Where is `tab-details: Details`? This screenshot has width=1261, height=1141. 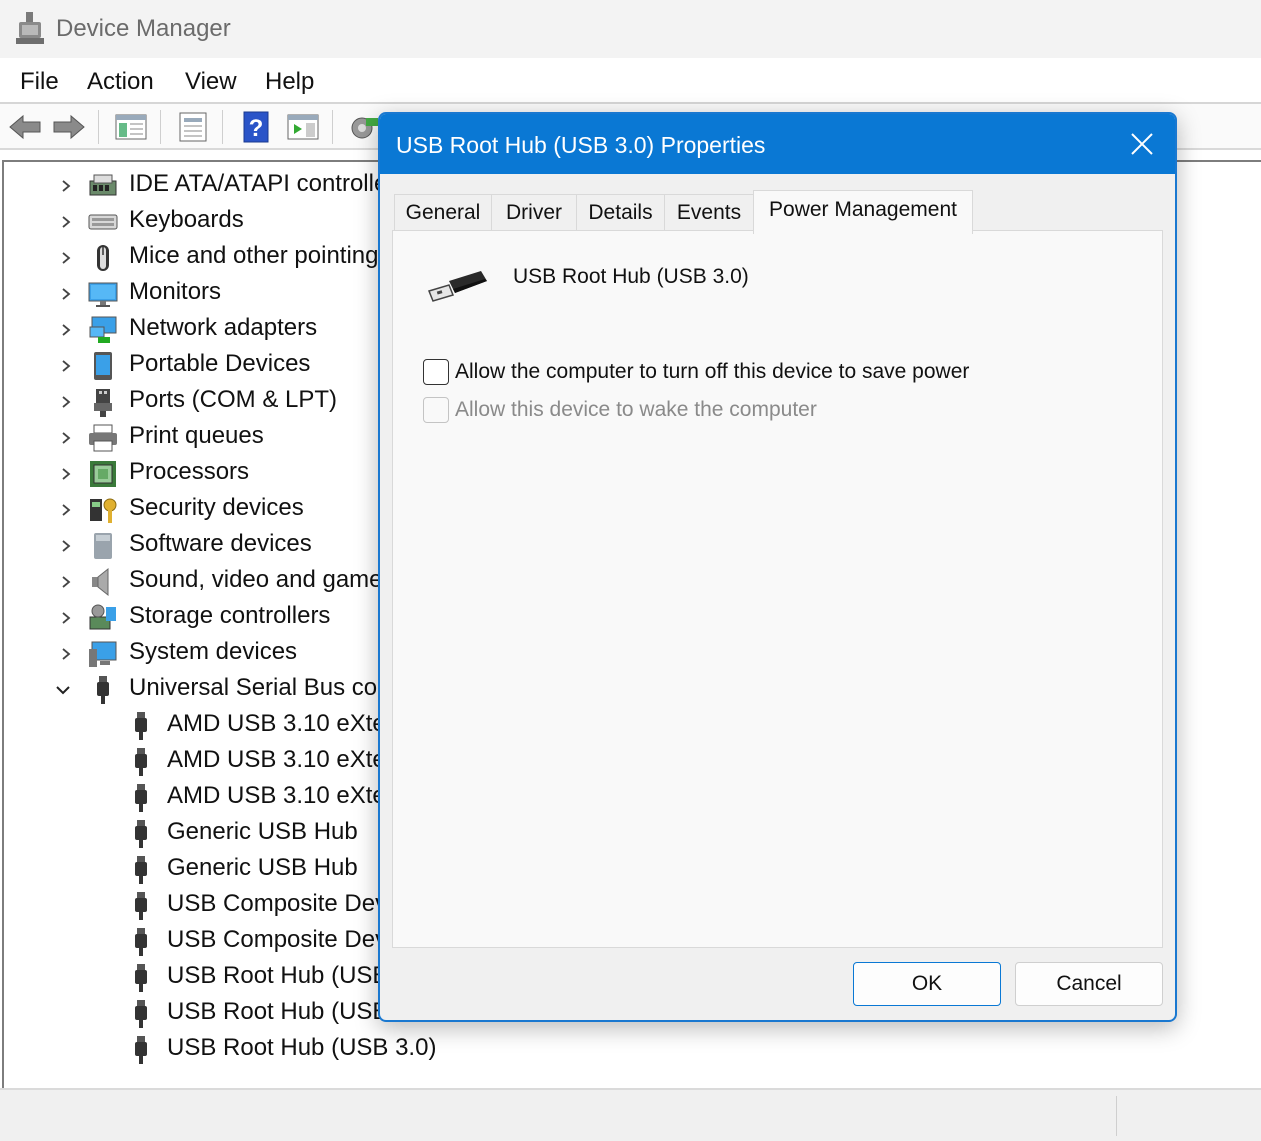
tab-details: Details is located at coordinates (620, 213).